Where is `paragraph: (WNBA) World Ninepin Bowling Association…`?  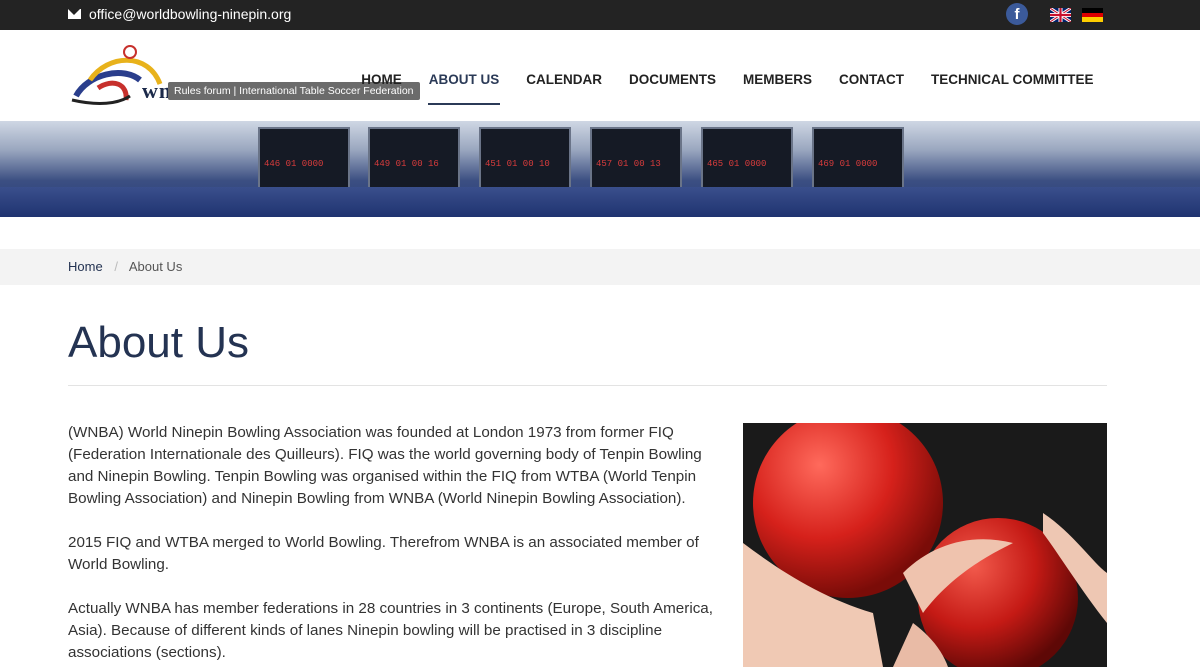
paragraph: (WNBA) World Ninepin Bowling Association… is located at coordinates (385, 465).